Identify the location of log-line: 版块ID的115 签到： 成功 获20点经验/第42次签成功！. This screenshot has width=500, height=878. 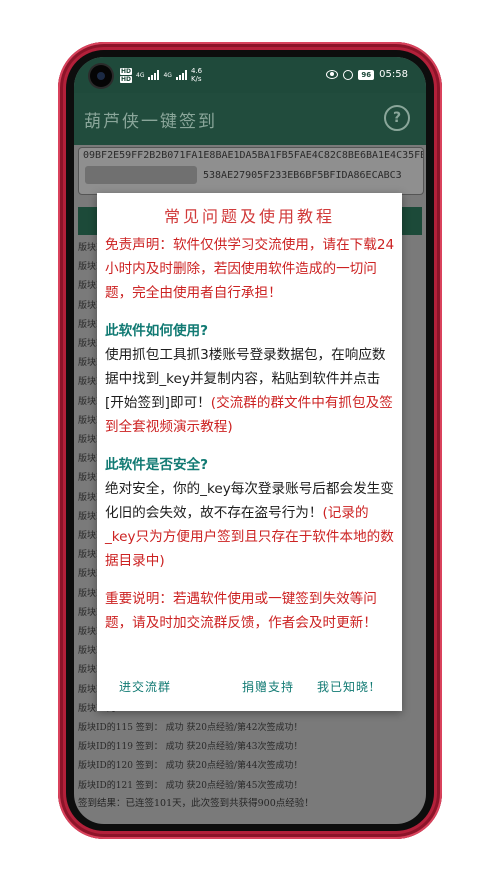
(190, 728).